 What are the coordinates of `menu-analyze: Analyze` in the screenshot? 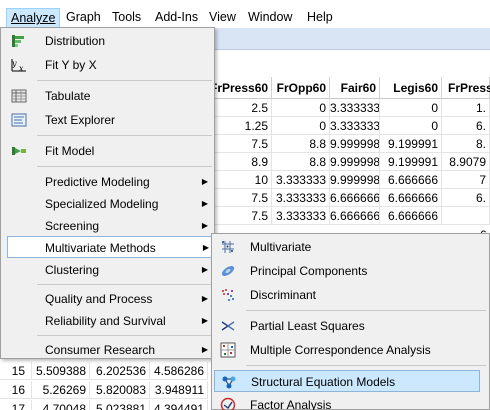 It's located at (33, 18).